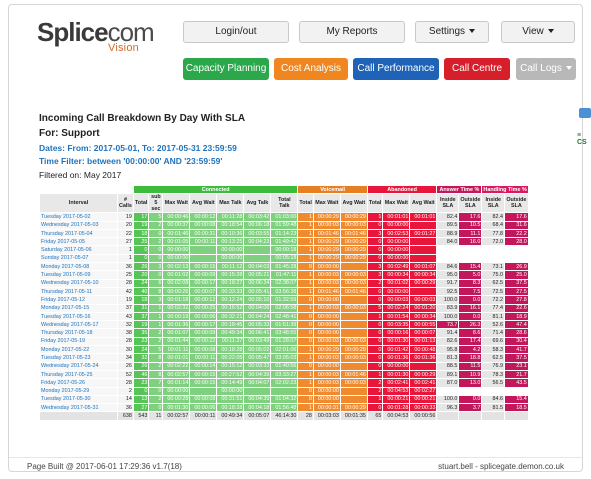 The image size is (591, 479). I want to click on table-cell: 7, so click(156, 383).